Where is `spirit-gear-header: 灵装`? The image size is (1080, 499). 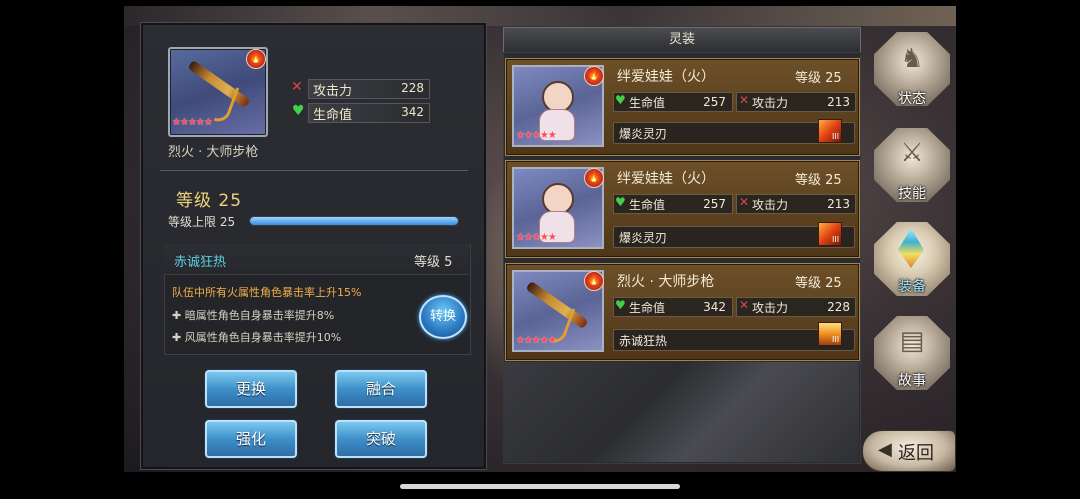
spirit-gear-header: 灵装 is located at coordinates (682, 40).